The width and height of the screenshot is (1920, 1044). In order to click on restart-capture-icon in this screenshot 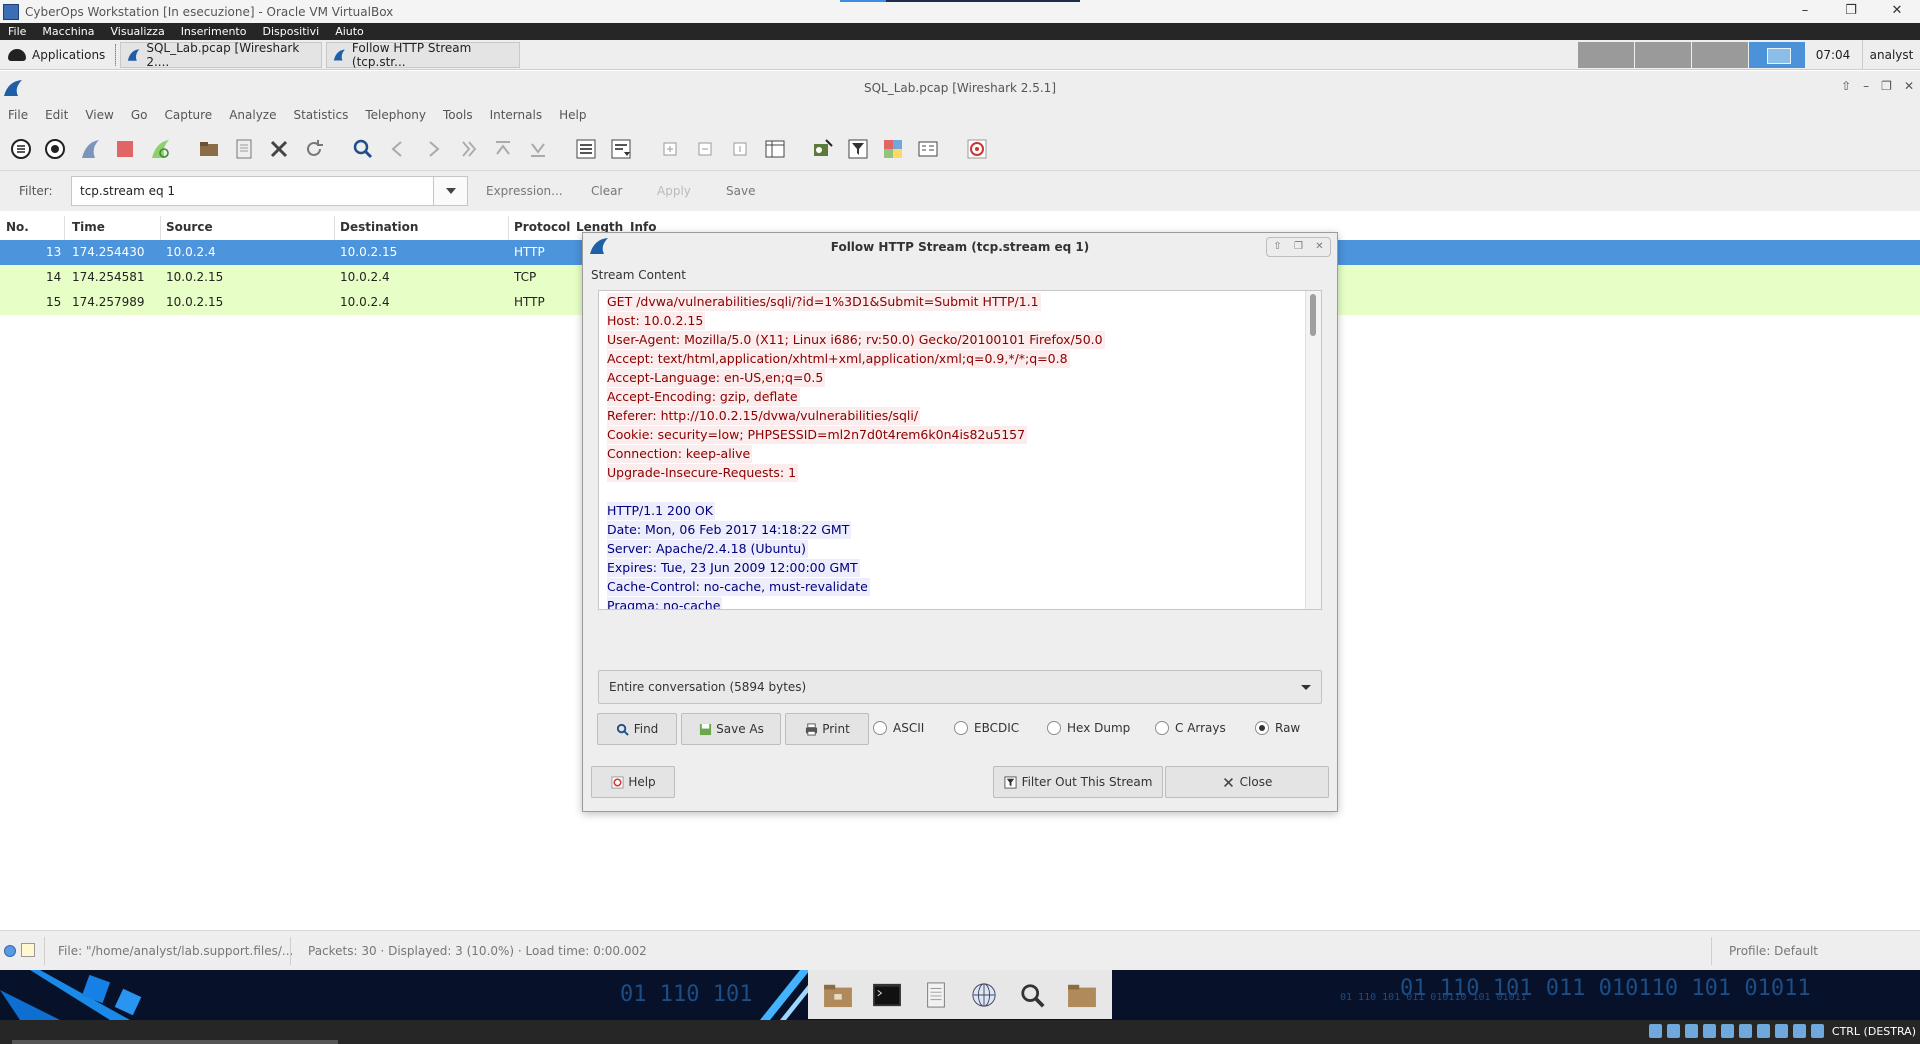, I will do `click(160, 149)`.